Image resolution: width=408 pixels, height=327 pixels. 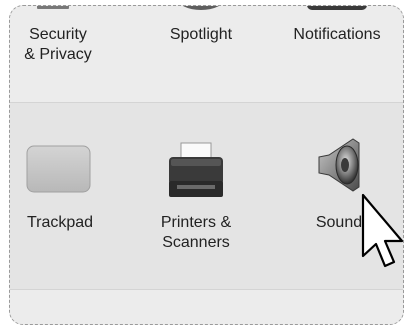 What do you see at coordinates (196, 232) in the screenshot?
I see `pref-printers-scanners-label: Printers & Scanners` at bounding box center [196, 232].